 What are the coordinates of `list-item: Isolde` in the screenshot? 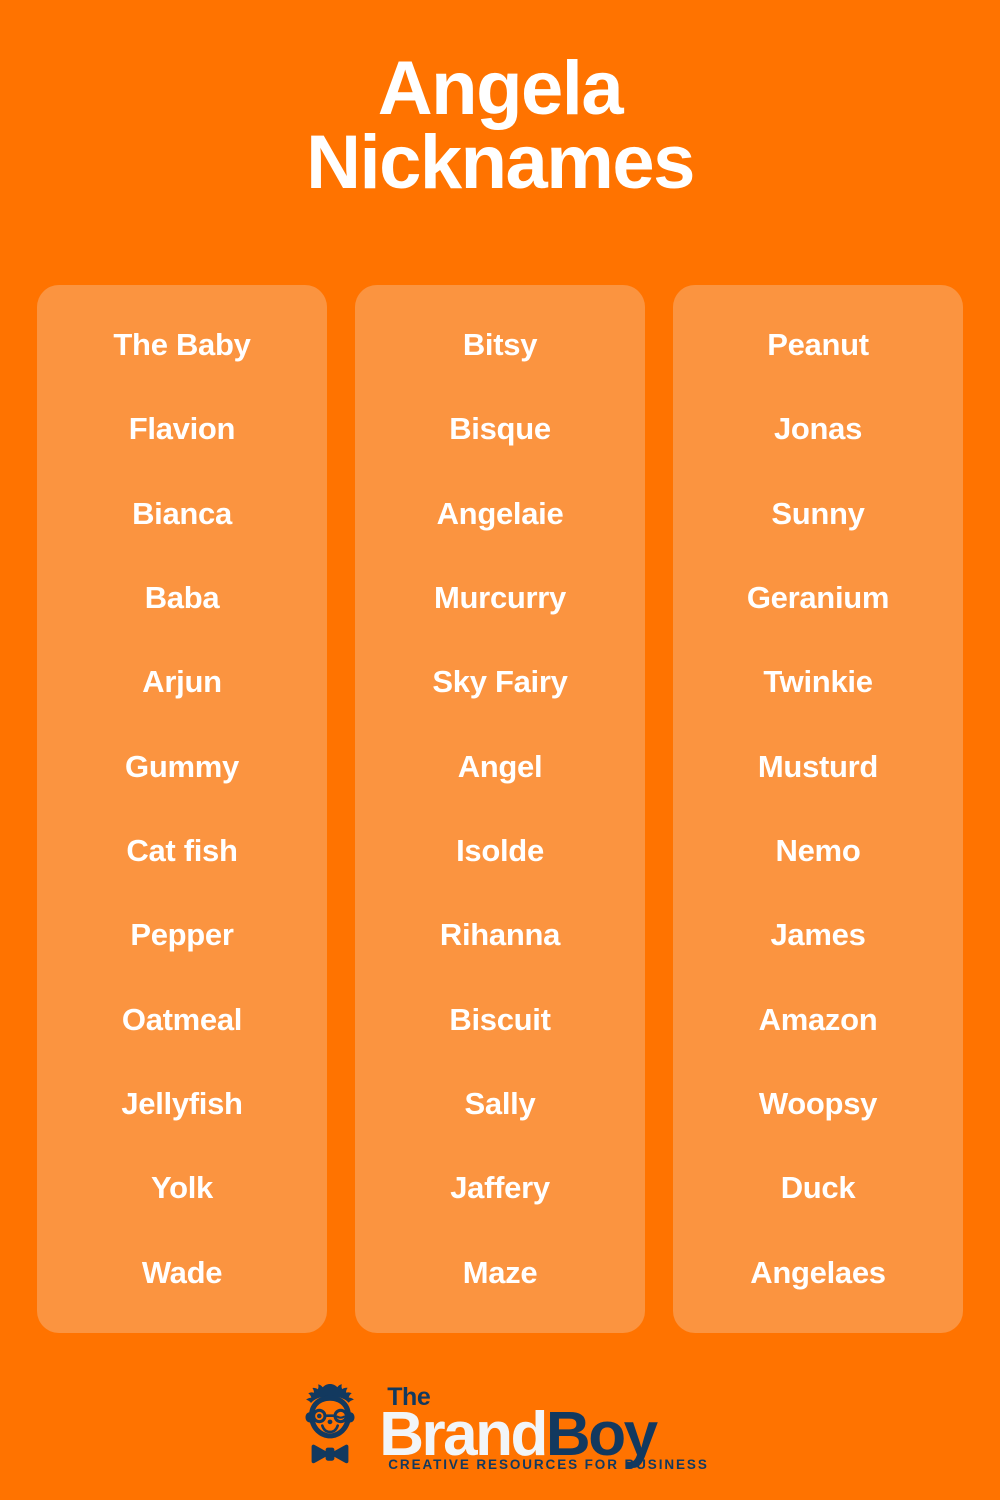 It's located at (500, 851).